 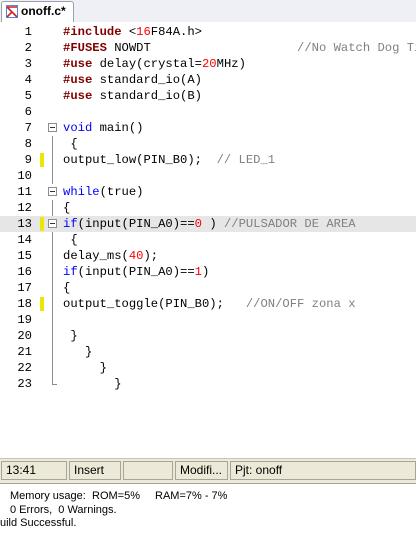 What do you see at coordinates (81, 192) in the screenshot?
I see `code-token: while` at bounding box center [81, 192].